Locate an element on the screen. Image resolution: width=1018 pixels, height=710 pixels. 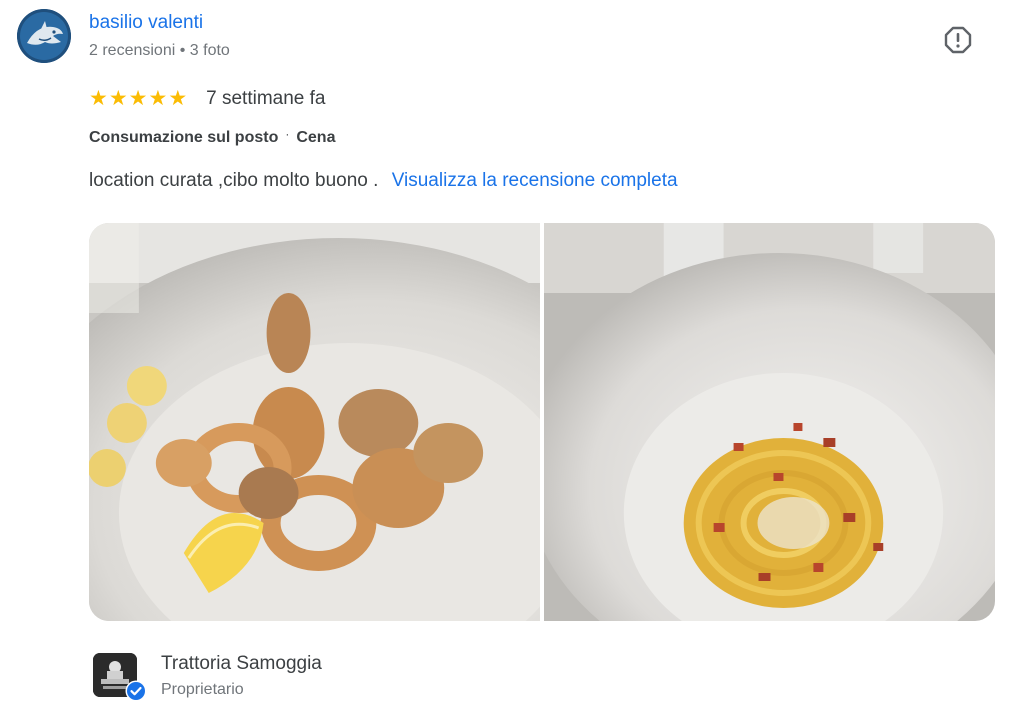
reviewer-meta: 2 recensioni • 3 foto is located at coordinates (159, 51).